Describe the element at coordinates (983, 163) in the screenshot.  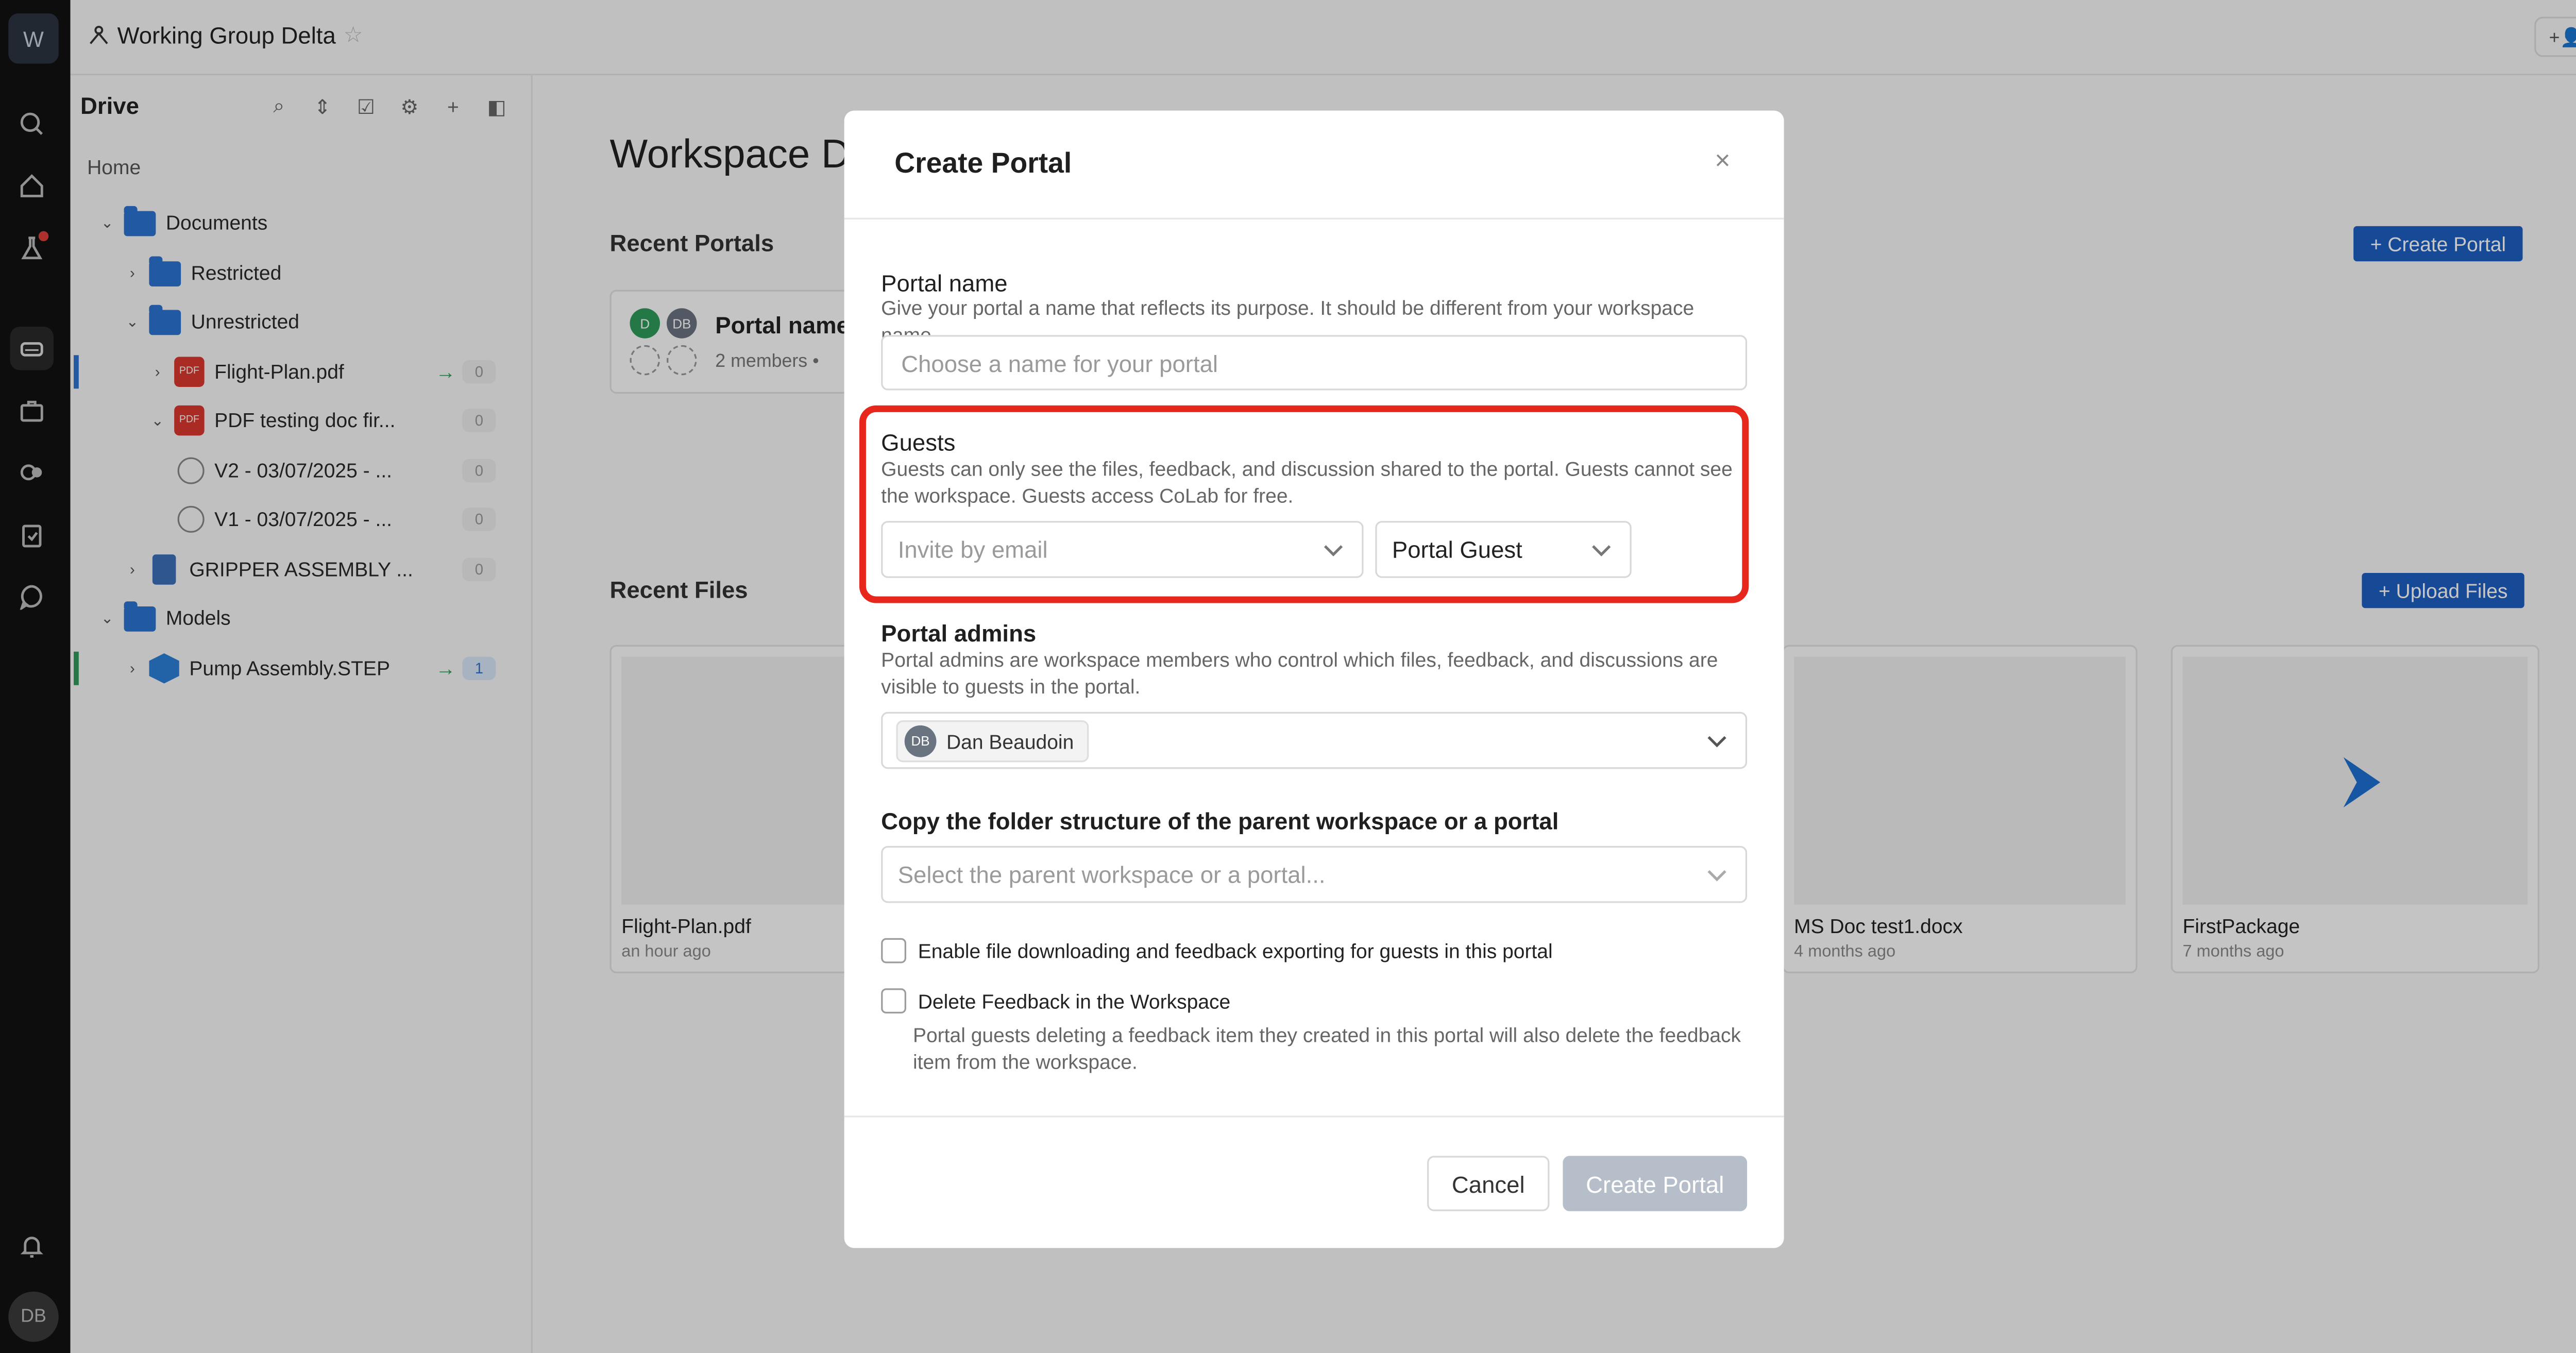
I see `dialog-title: Create Portal` at that location.